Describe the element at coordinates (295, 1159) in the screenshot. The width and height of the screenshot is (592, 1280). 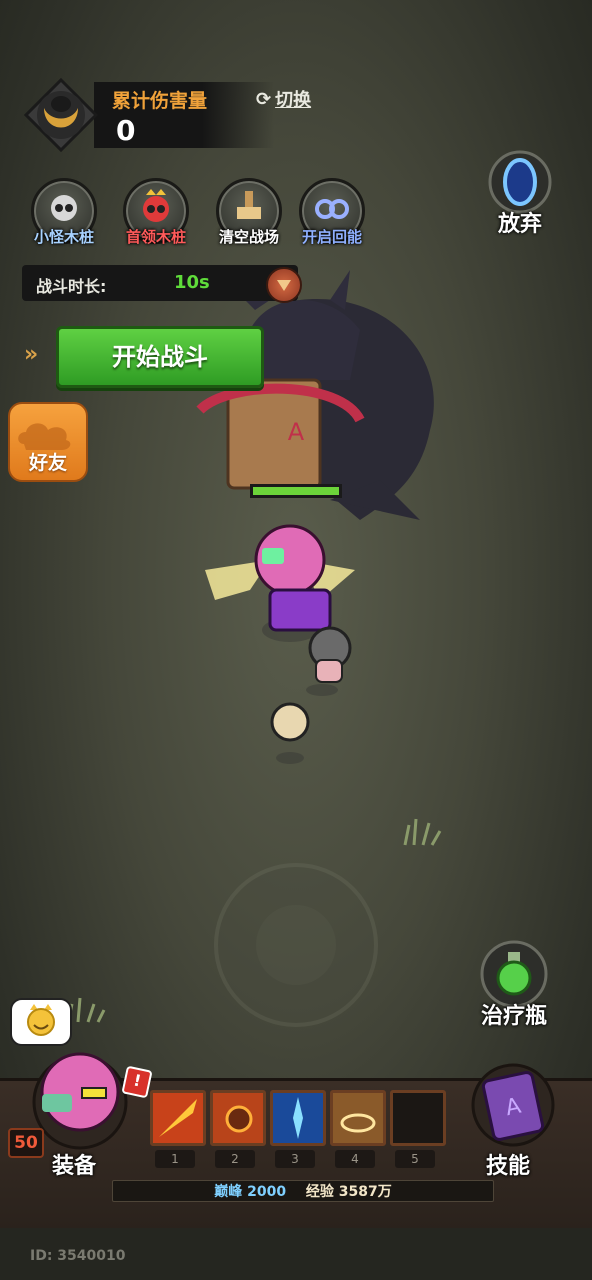
I see `slot-number: 3` at that location.